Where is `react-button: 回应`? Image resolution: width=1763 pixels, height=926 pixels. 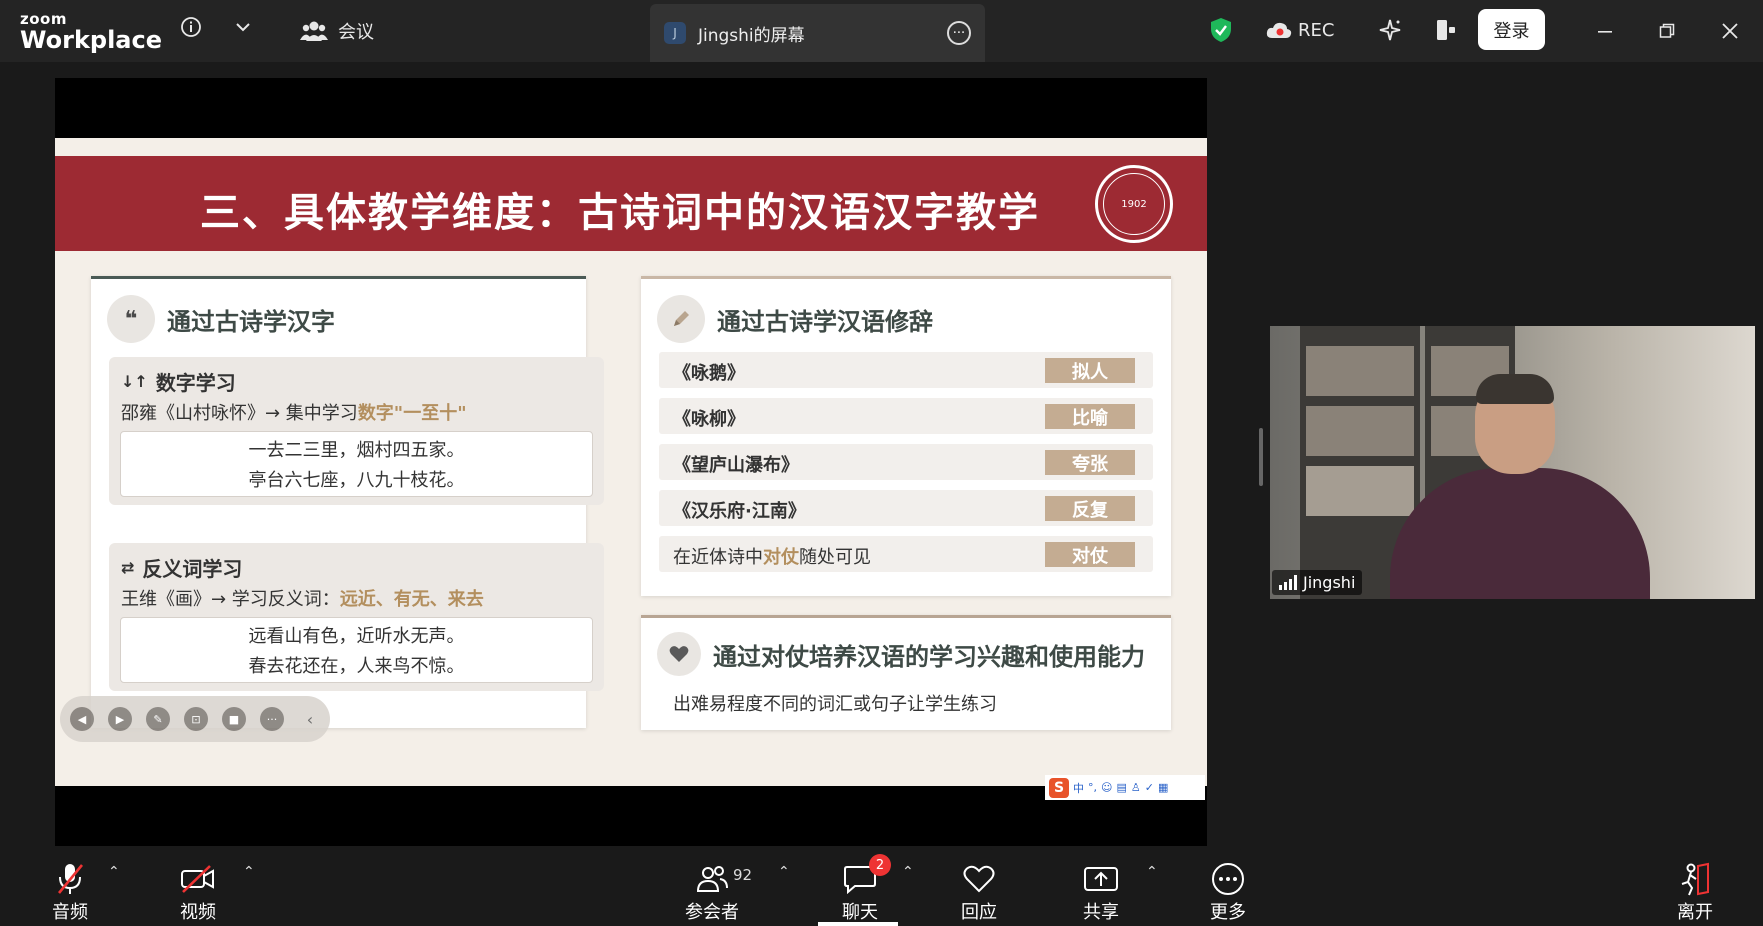 react-button: 回应 is located at coordinates (979, 892).